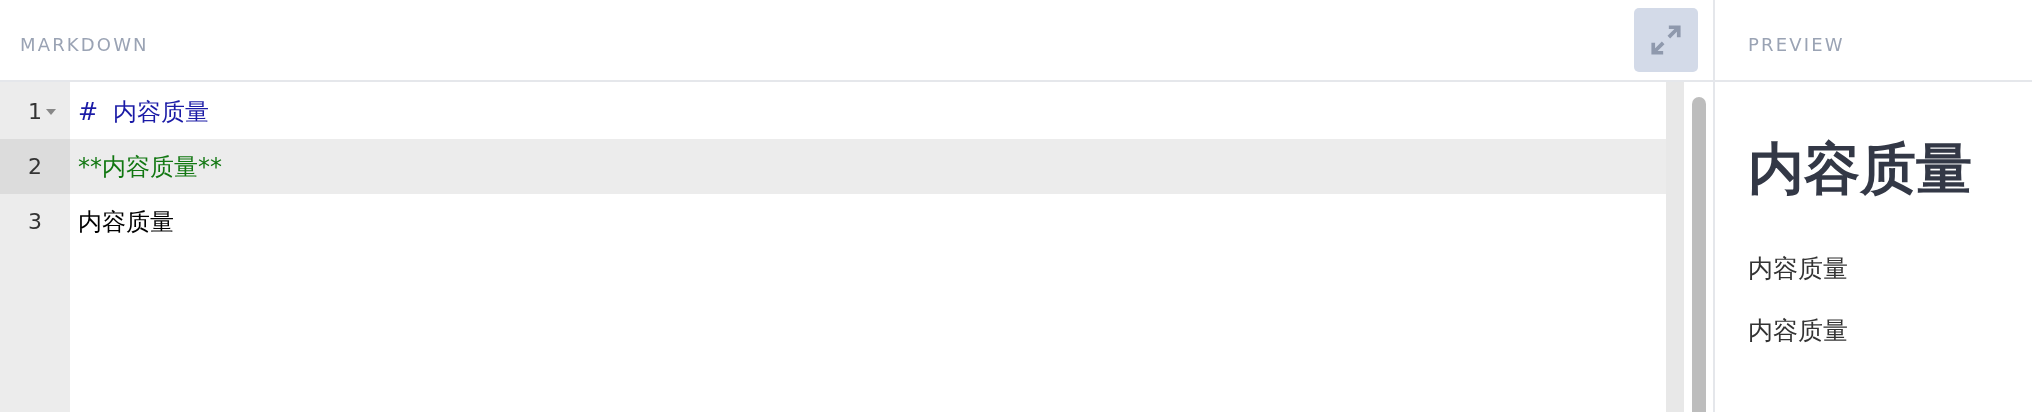 The width and height of the screenshot is (2032, 412). I want to click on line-number: 2, so click(35, 167).